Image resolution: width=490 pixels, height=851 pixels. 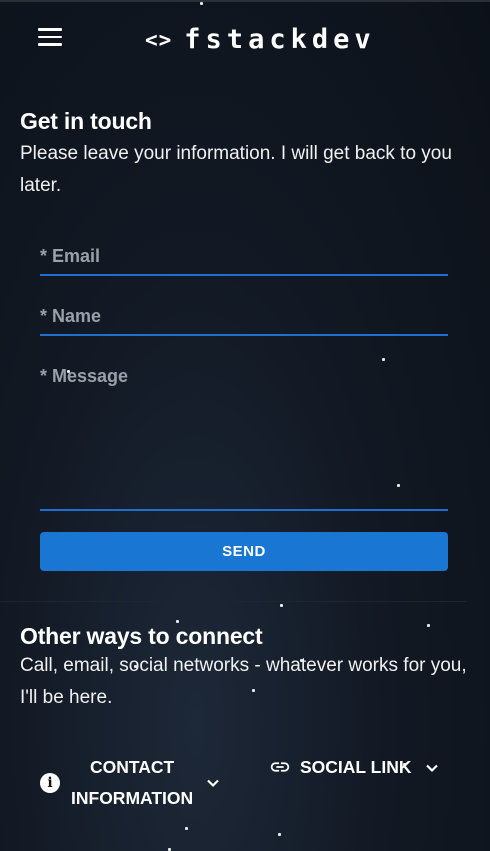 I want to click on other-ways-title: Other ways to connect, so click(x=141, y=636).